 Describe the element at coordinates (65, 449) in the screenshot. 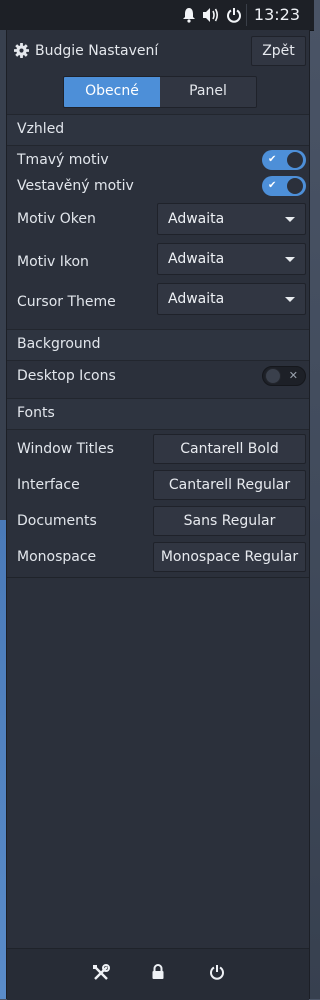

I see `window-titles-label: Window Titles` at that location.